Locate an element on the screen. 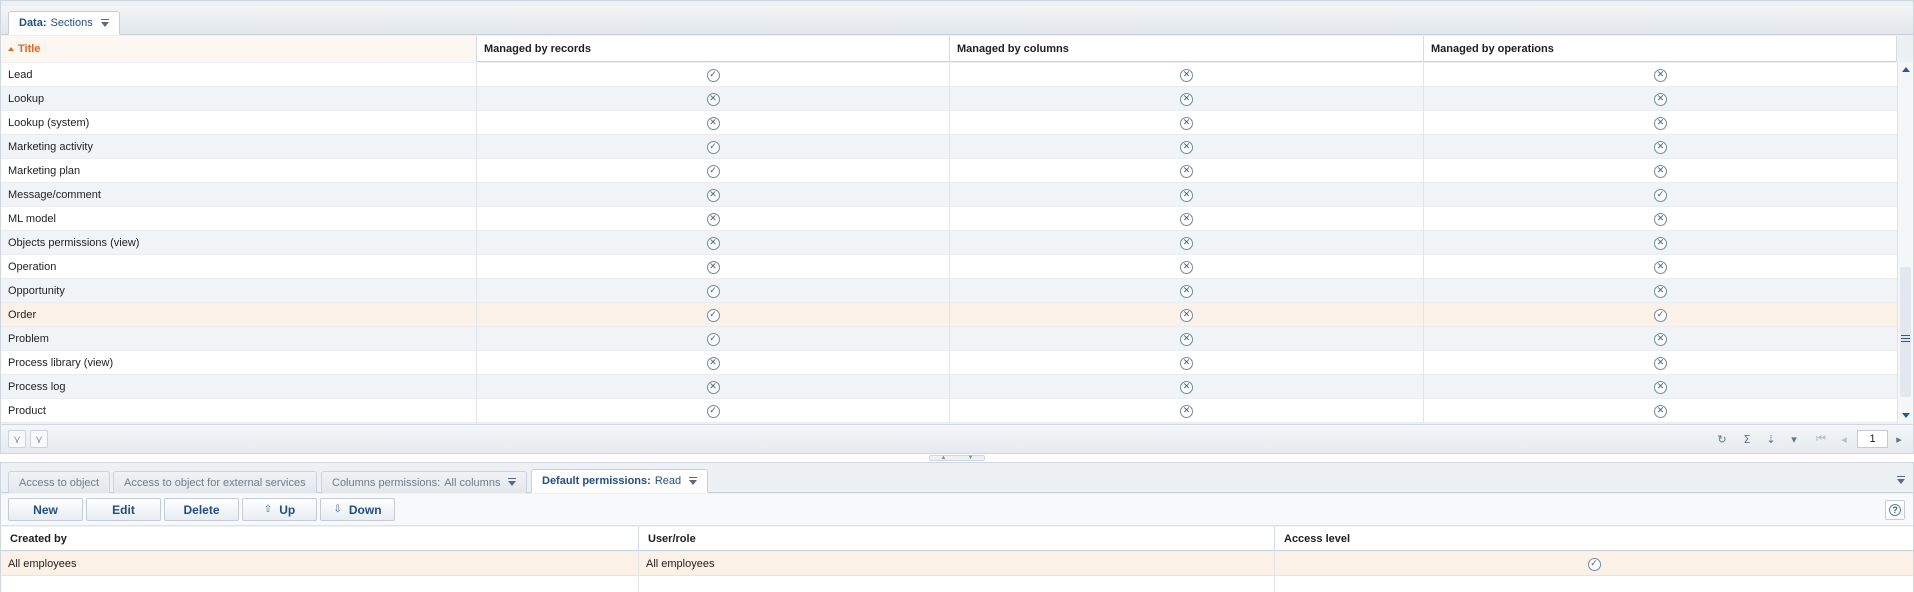 The width and height of the screenshot is (1914, 592). tab-data-sections: Data: Sections is located at coordinates (64, 23).